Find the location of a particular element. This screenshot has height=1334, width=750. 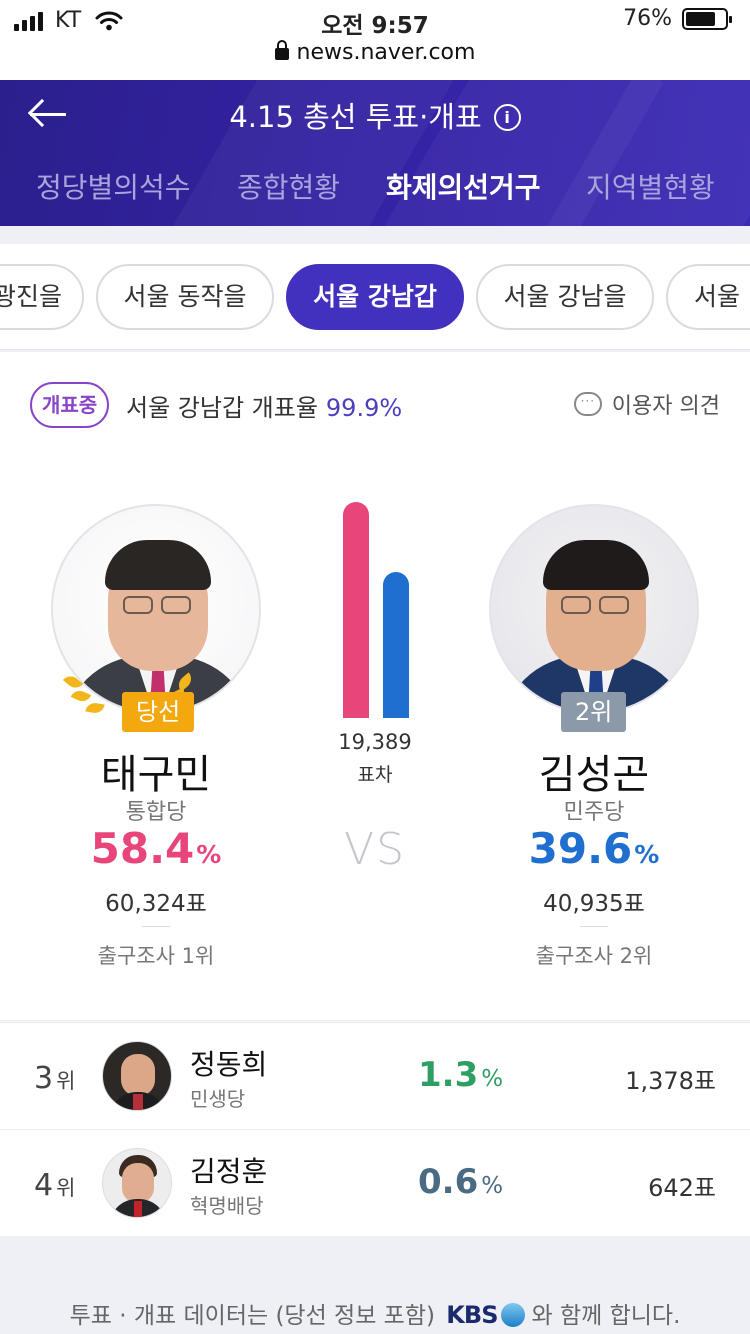

district-chip: 광진을 is located at coordinates (42, 297).